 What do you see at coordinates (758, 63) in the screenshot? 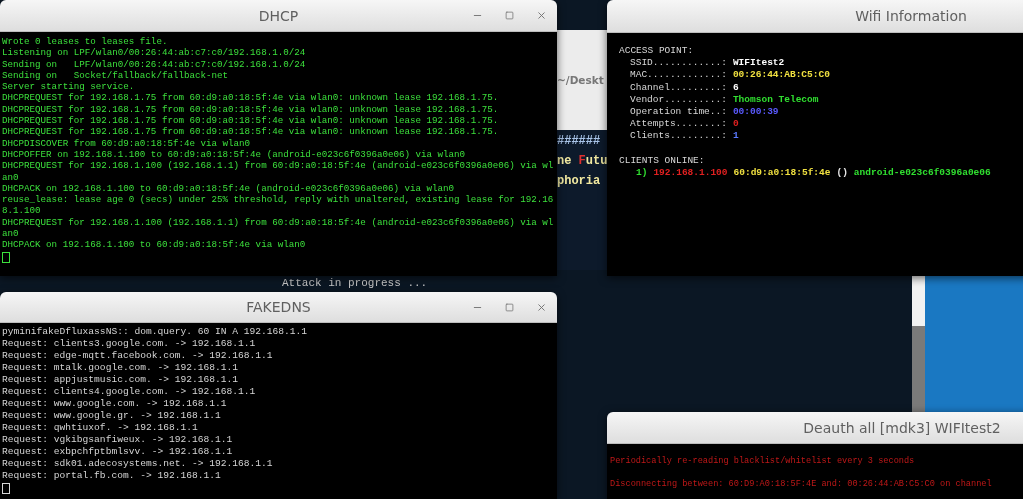
I see `field-value: WIFItest2` at bounding box center [758, 63].